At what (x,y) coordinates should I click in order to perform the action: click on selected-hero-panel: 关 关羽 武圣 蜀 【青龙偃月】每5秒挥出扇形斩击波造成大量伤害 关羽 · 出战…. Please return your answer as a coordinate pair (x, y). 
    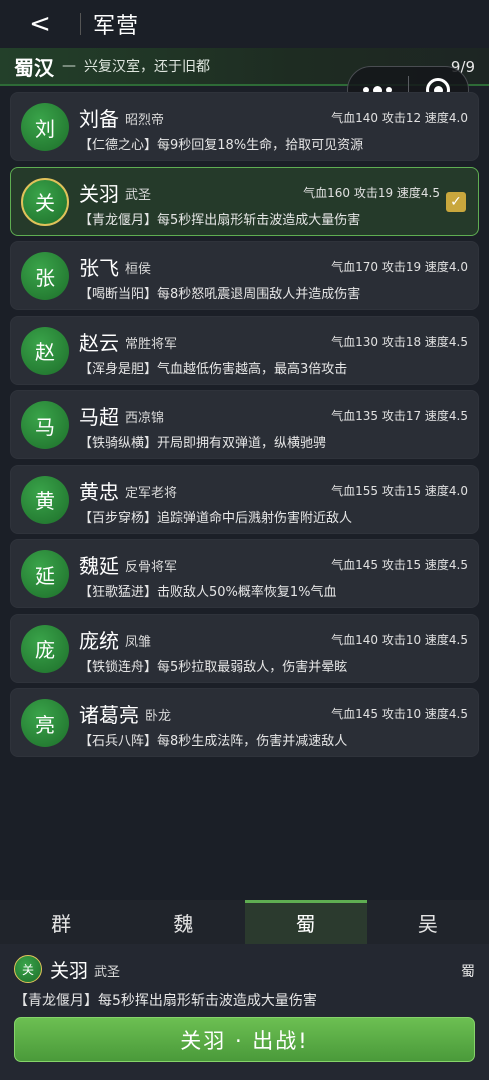
    Looking at the image, I should click on (244, 1012).